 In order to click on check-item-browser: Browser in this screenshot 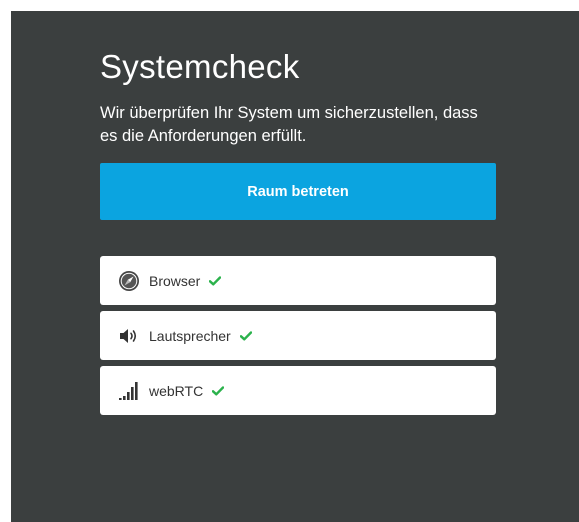, I will do `click(298, 280)`.